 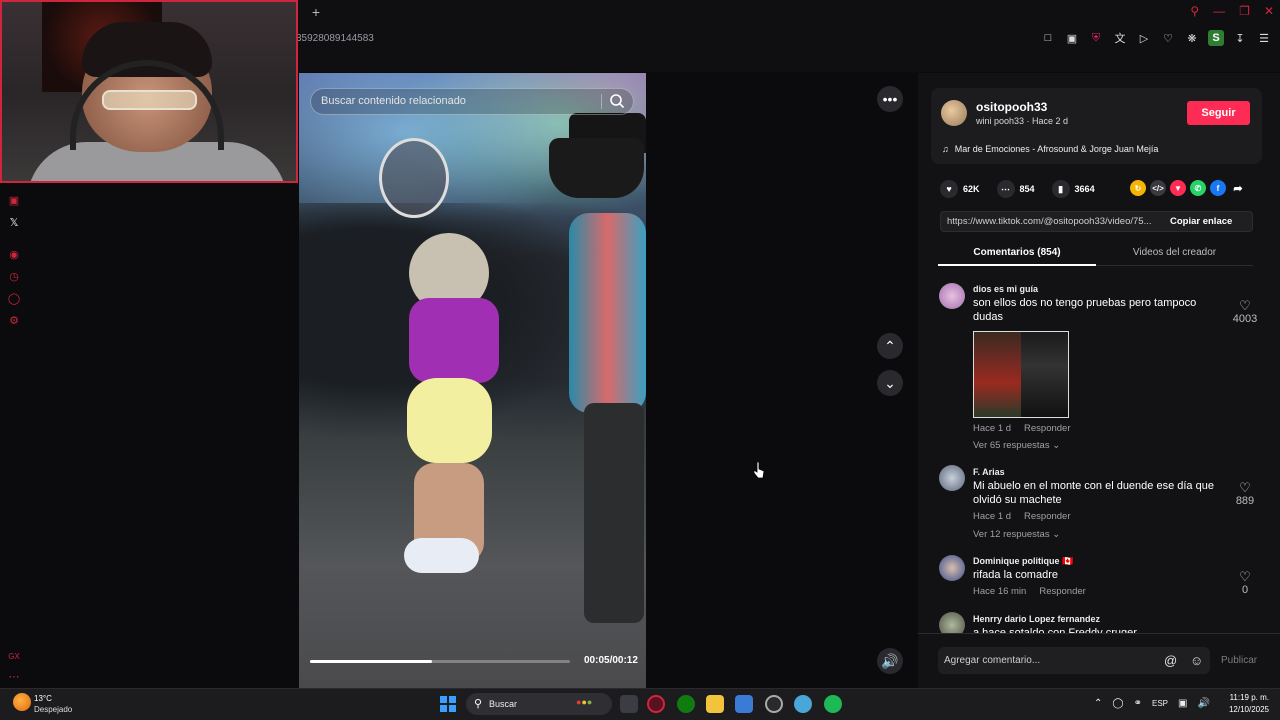 I want to click on file-explorer-icon, so click(x=715, y=704).